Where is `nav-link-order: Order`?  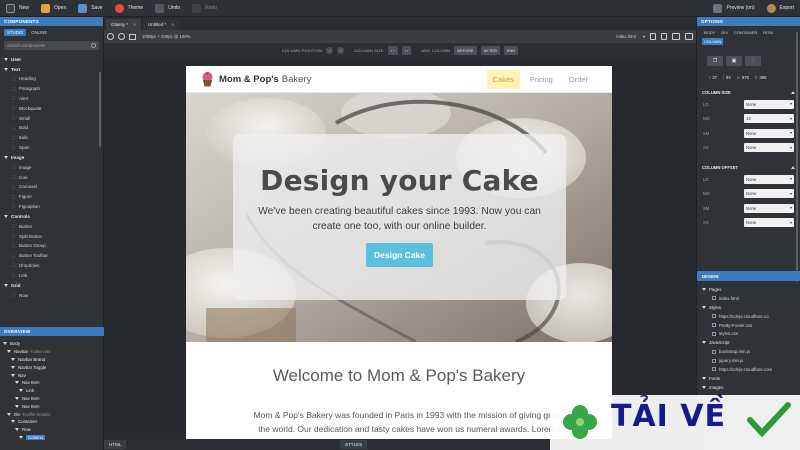
nav-link-order: Order is located at coordinates (578, 79).